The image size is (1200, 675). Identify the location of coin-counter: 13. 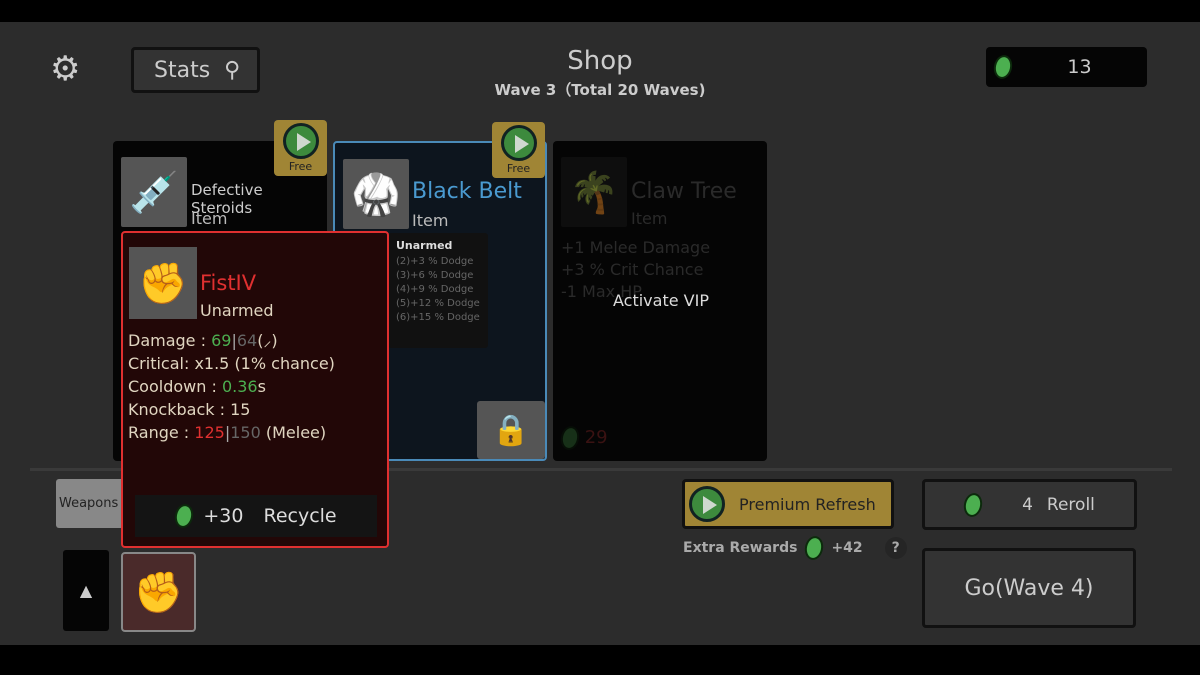
(1066, 67).